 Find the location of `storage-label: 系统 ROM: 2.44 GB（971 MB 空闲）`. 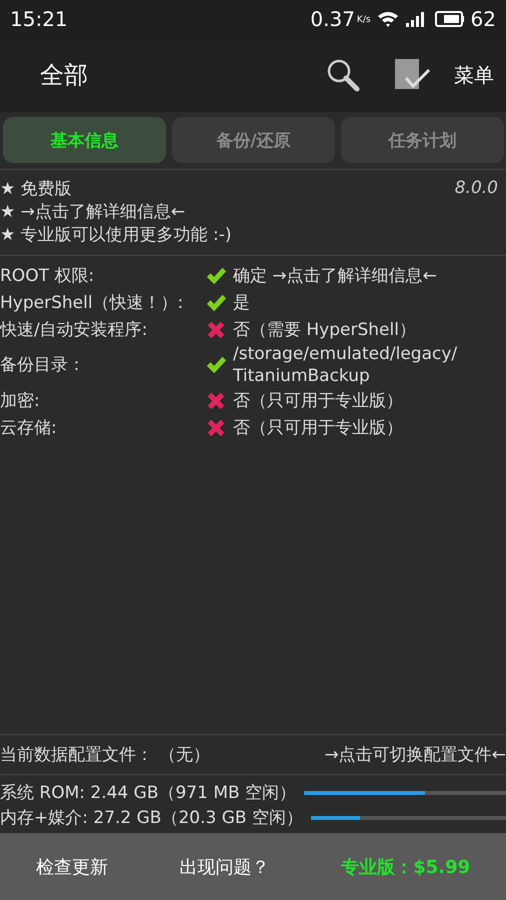

storage-label: 系统 ROM: 2.44 GB（971 MB 空闲） is located at coordinates (148, 793).